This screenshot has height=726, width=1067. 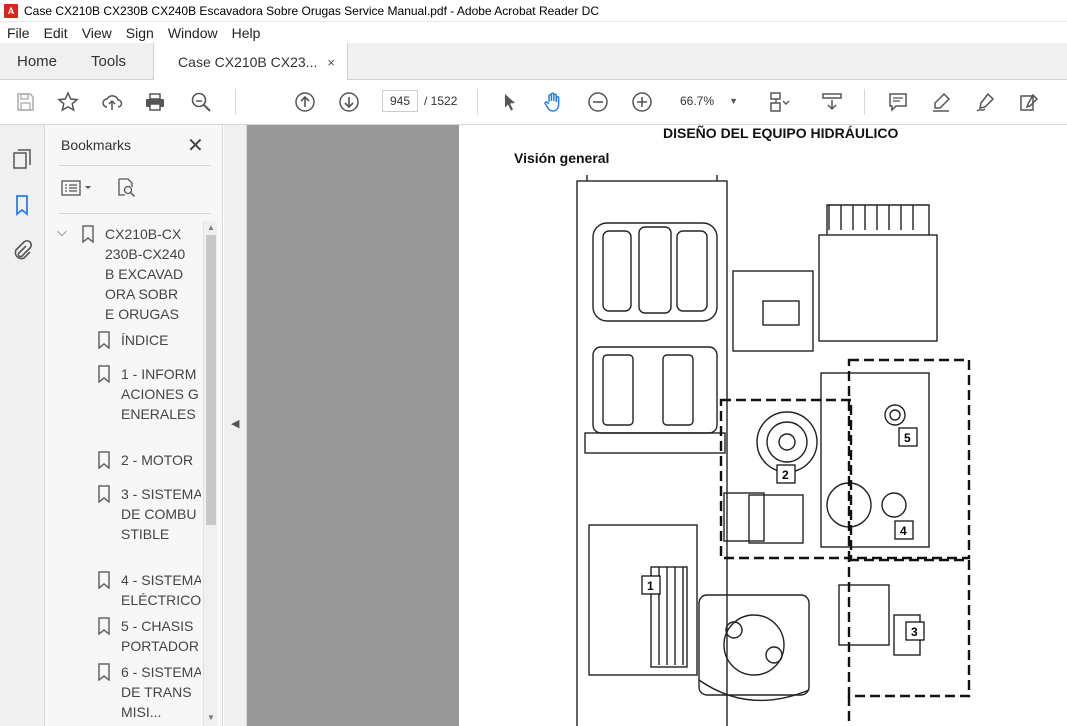 What do you see at coordinates (832, 102) in the screenshot?
I see `scroll-mode-icon` at bounding box center [832, 102].